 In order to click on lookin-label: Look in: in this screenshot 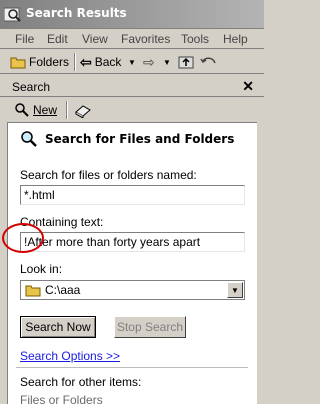, I will do `click(41, 269)`.